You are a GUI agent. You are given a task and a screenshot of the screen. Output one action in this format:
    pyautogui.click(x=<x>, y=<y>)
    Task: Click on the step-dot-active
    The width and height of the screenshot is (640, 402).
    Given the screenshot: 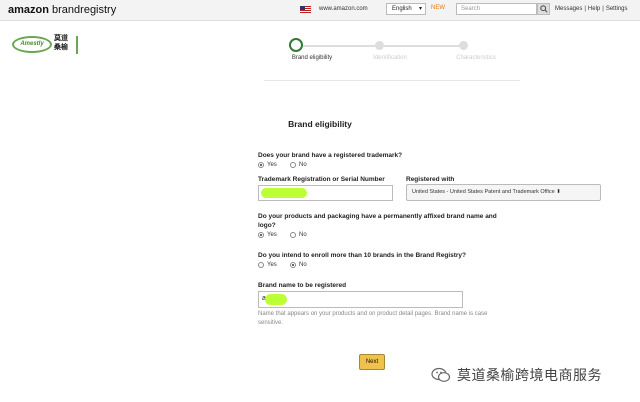 What is the action you would take?
    pyautogui.click(x=296, y=45)
    